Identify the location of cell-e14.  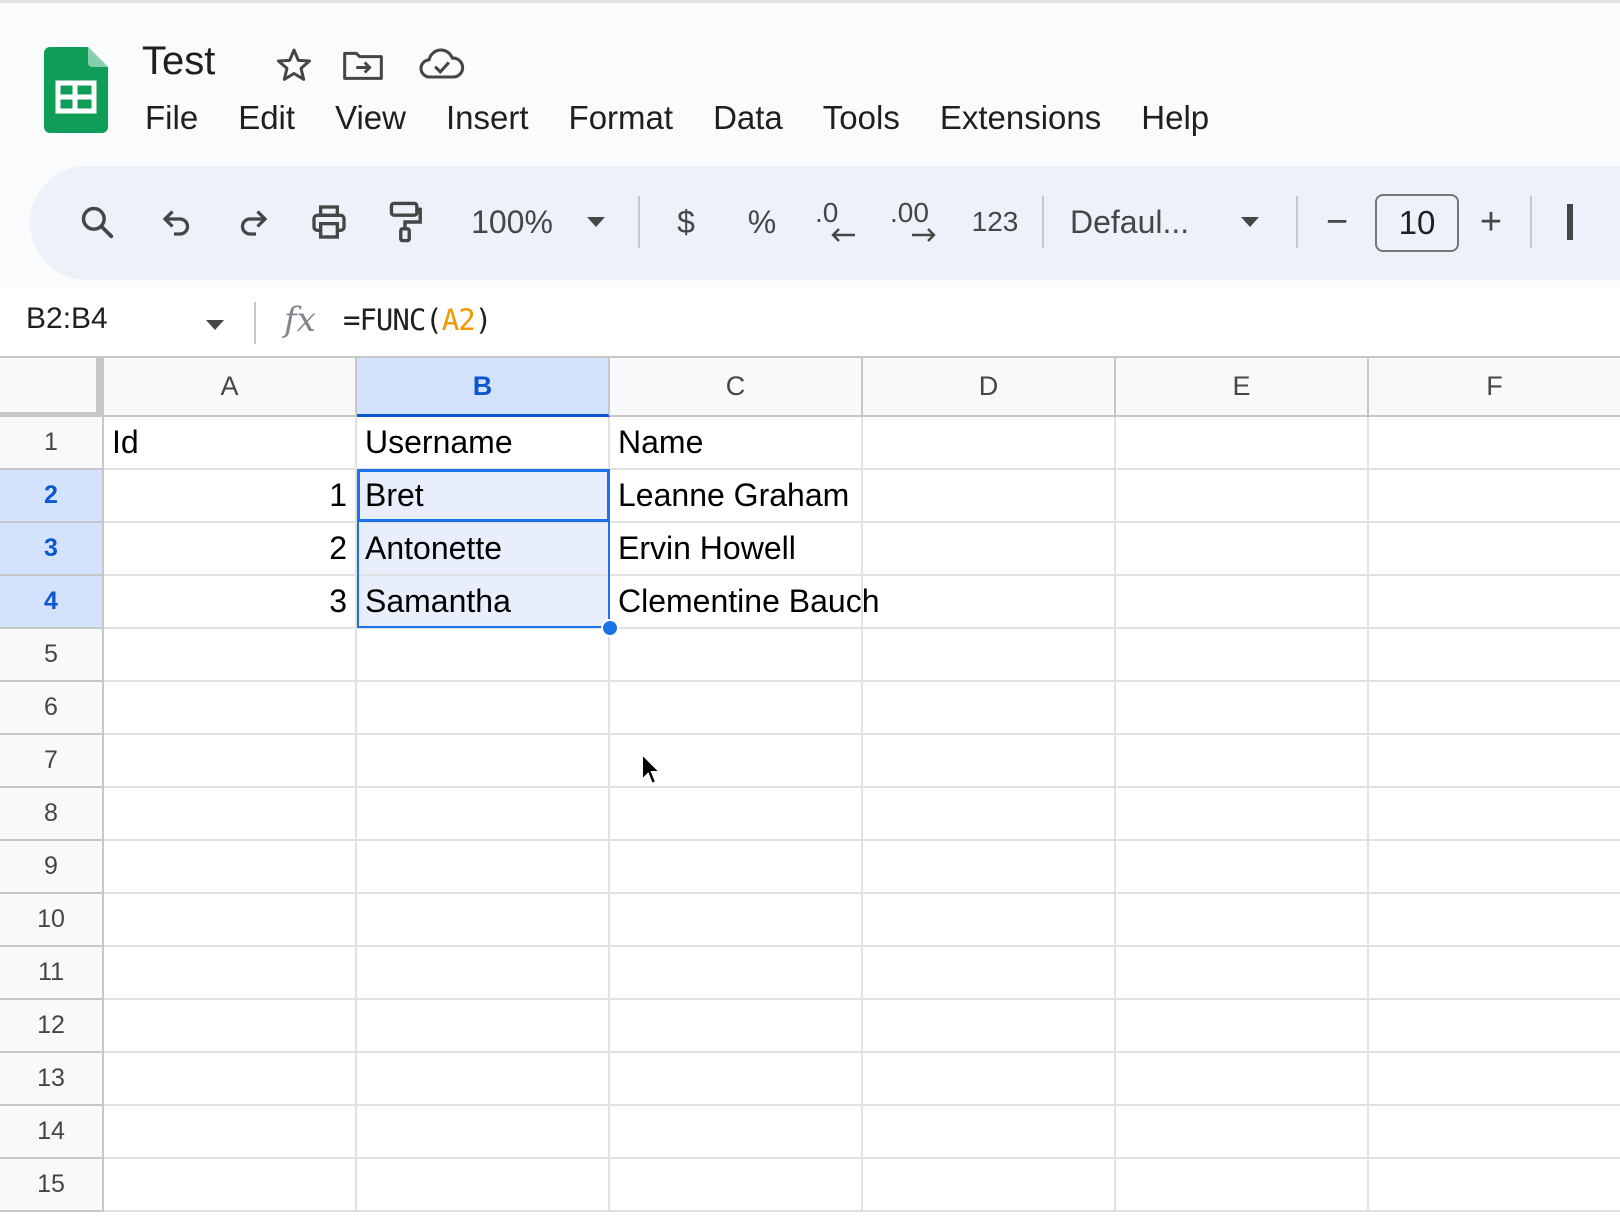
(1242, 1132).